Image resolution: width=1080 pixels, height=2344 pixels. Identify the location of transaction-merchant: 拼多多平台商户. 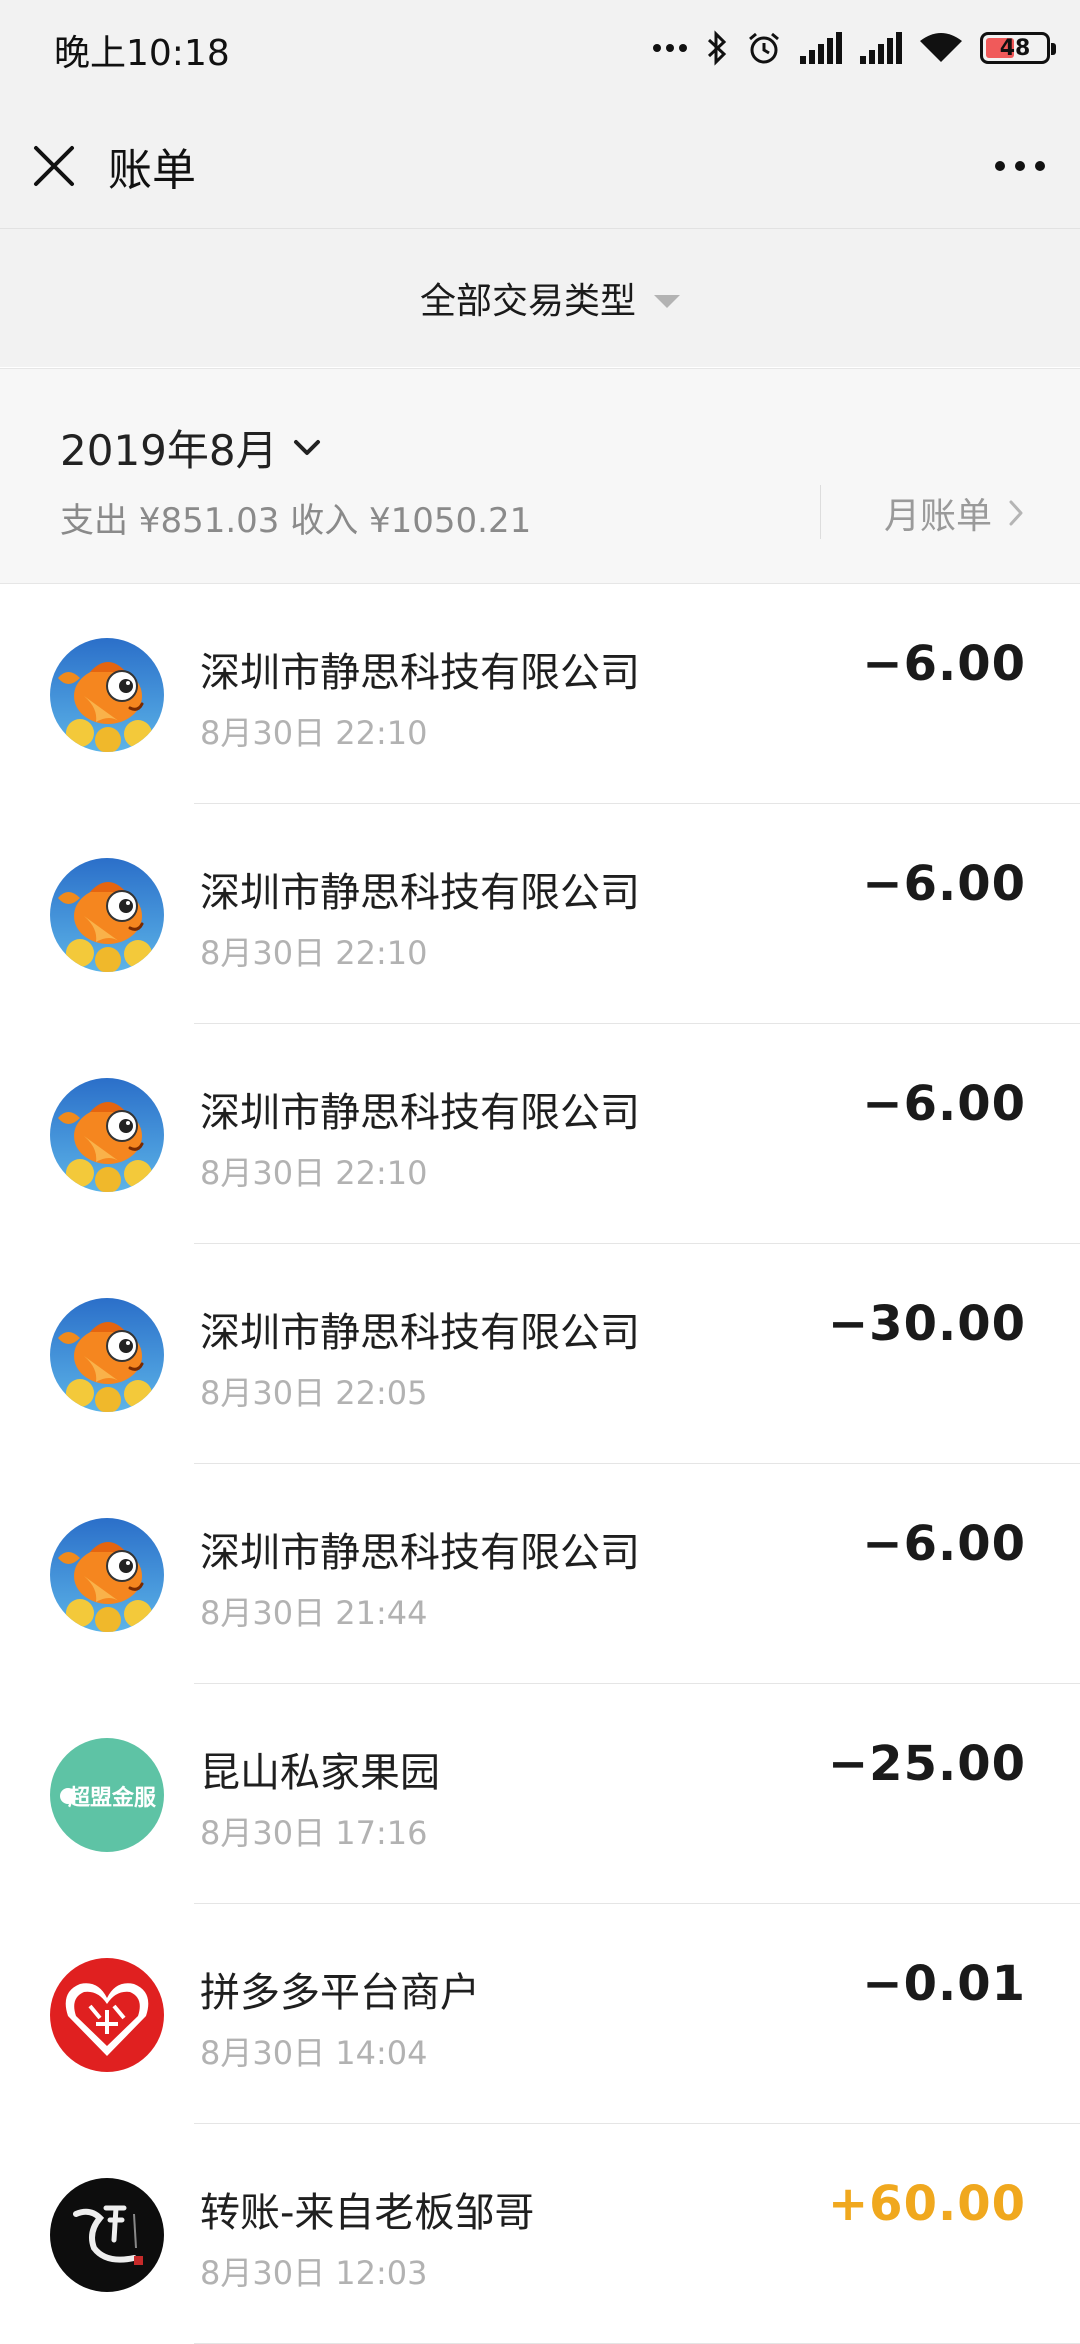
(340, 1993).